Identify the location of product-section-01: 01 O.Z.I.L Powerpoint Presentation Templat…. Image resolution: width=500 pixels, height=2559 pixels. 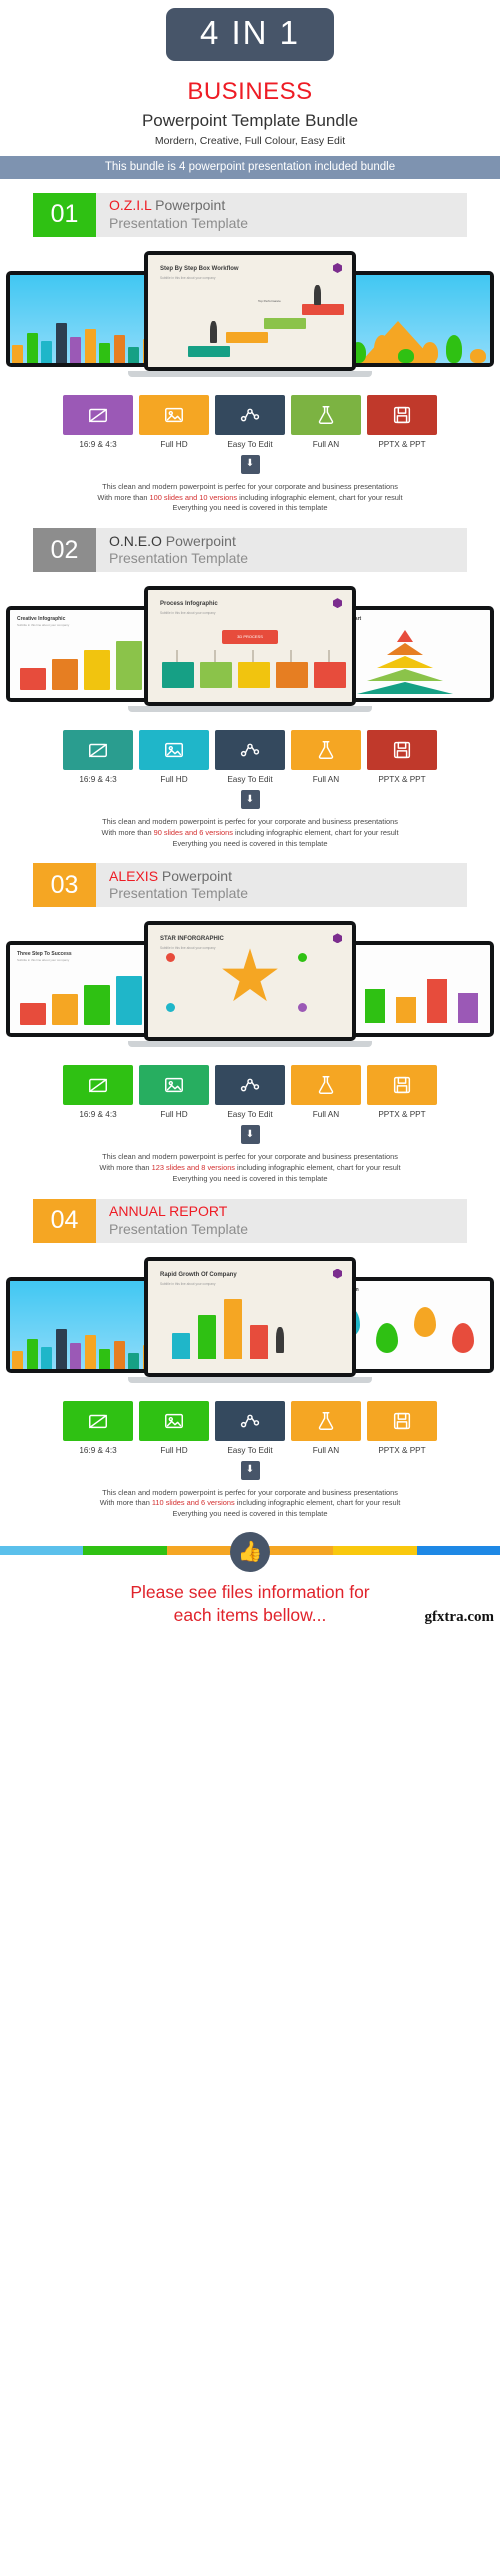
(250, 353).